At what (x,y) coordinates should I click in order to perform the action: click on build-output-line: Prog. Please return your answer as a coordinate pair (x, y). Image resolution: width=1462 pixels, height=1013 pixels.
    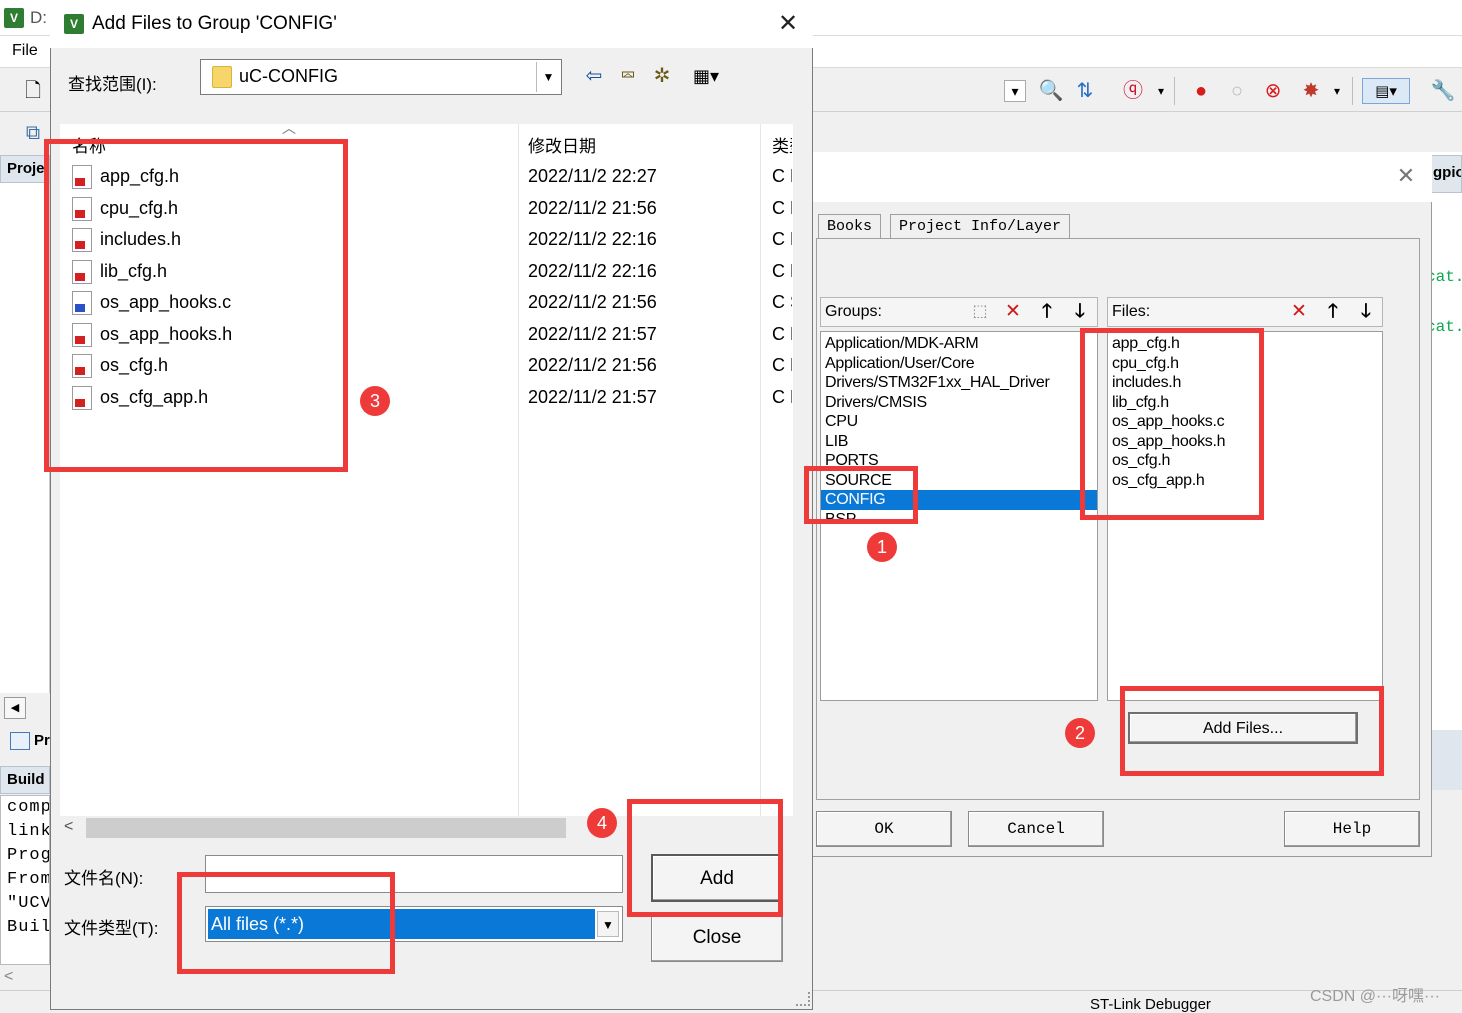
    Looking at the image, I should click on (28, 855).